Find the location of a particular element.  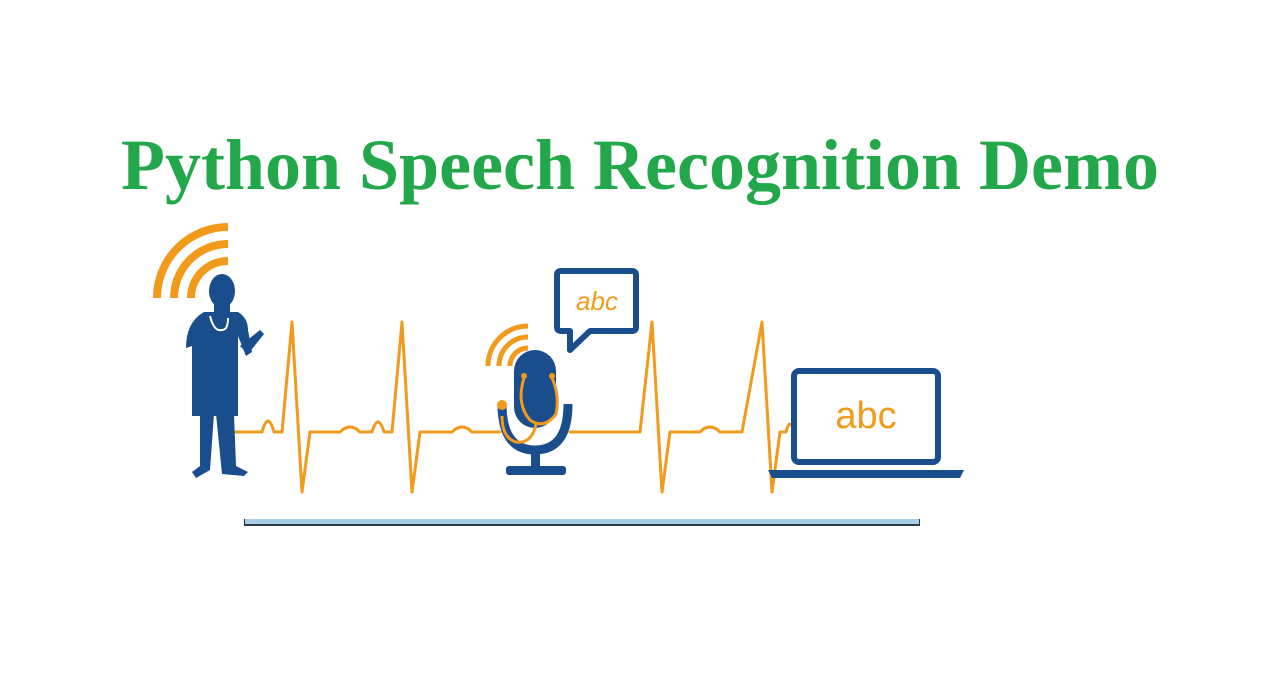

doctor-icon is located at coordinates (225, 376).